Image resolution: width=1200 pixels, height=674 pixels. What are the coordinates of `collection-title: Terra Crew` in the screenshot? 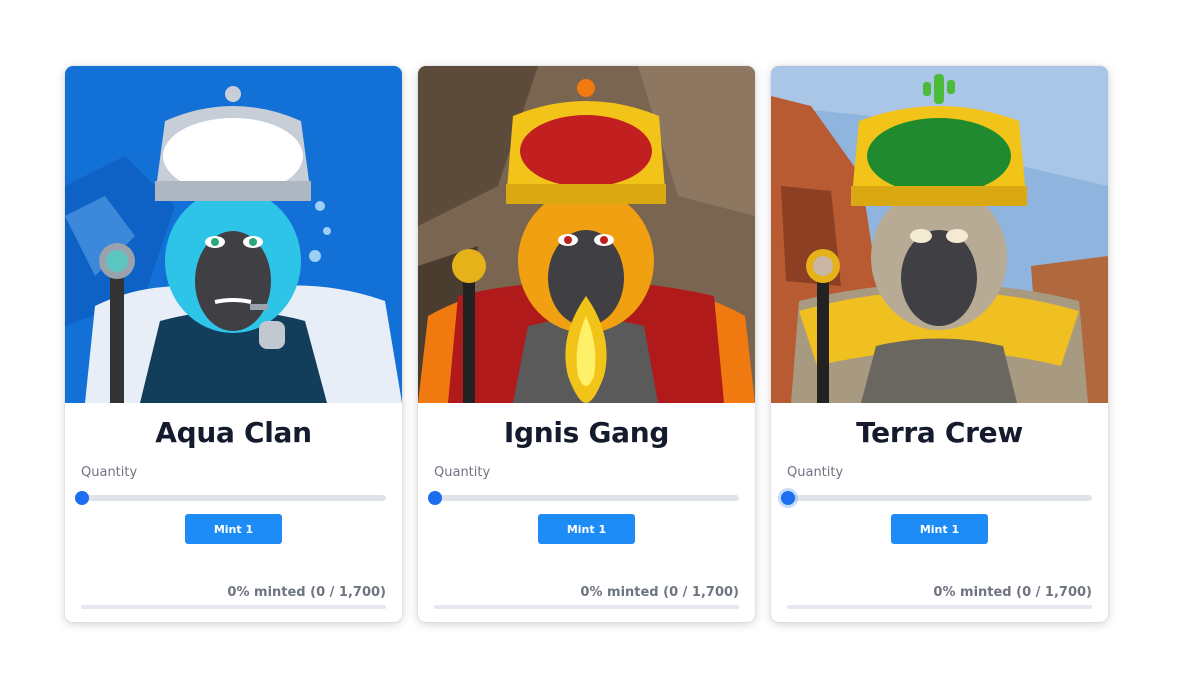 It's located at (939, 432).